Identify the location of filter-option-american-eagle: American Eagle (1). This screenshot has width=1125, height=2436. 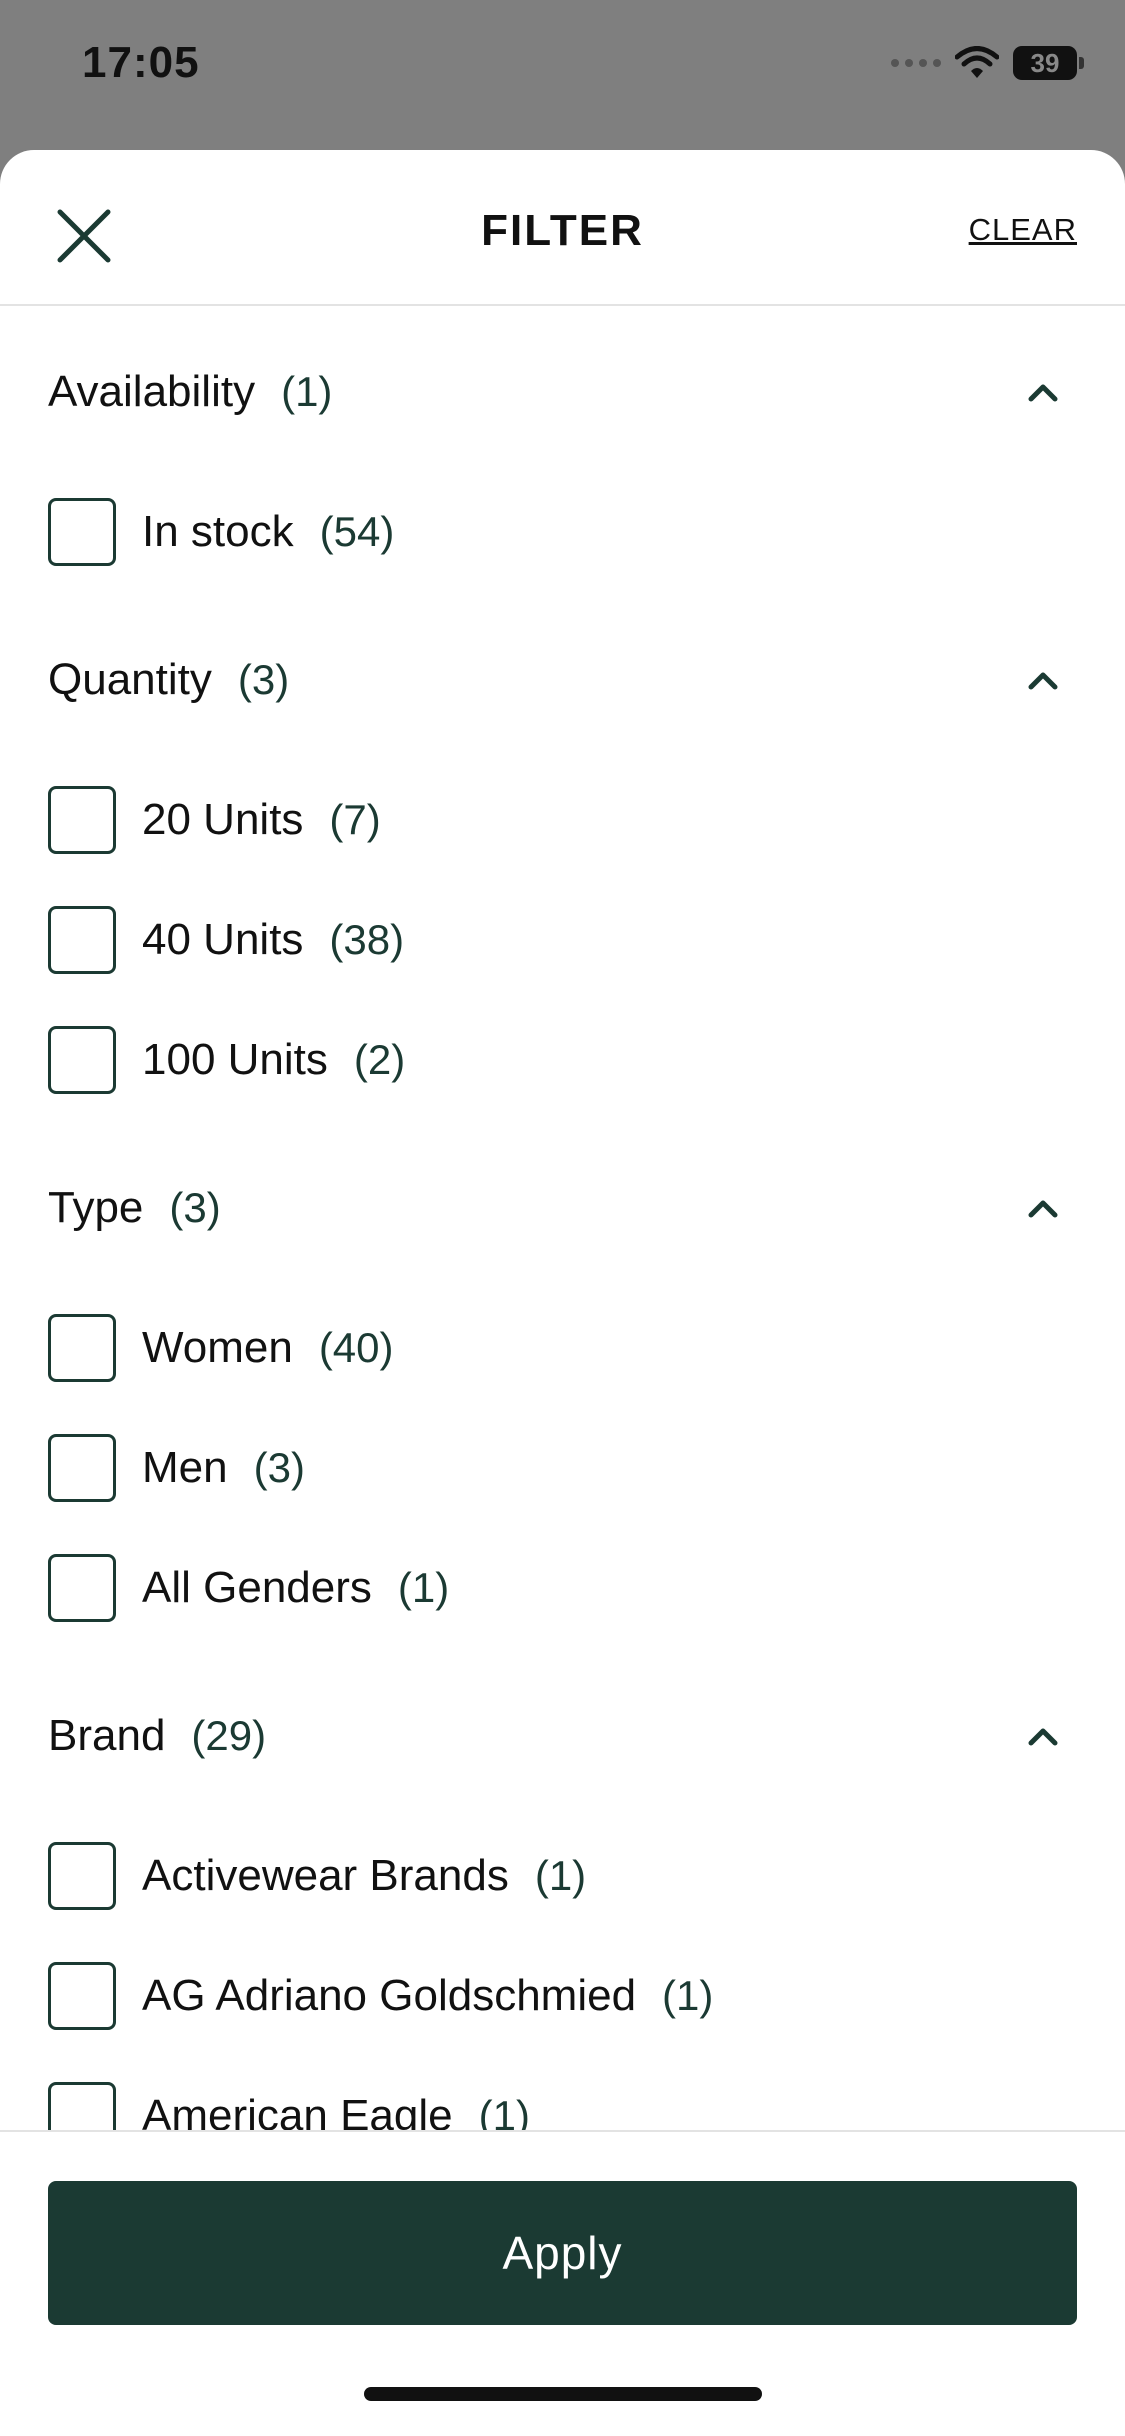
(289, 2105).